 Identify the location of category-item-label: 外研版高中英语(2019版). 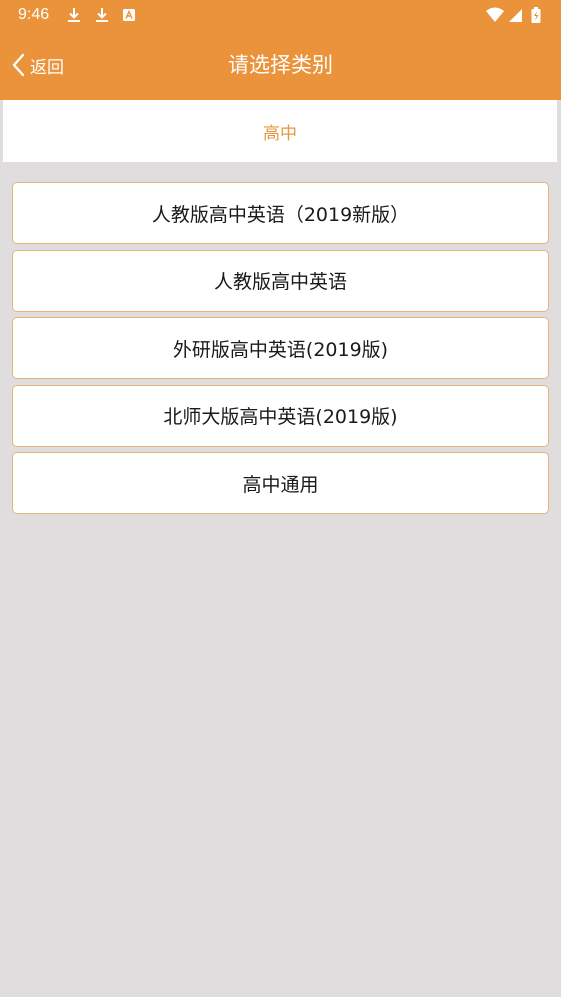
(280, 349).